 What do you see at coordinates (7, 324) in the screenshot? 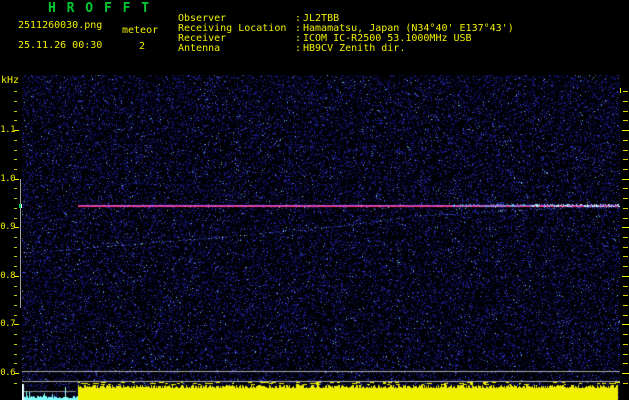
I see `freq-tick-label: 0.7` at bounding box center [7, 324].